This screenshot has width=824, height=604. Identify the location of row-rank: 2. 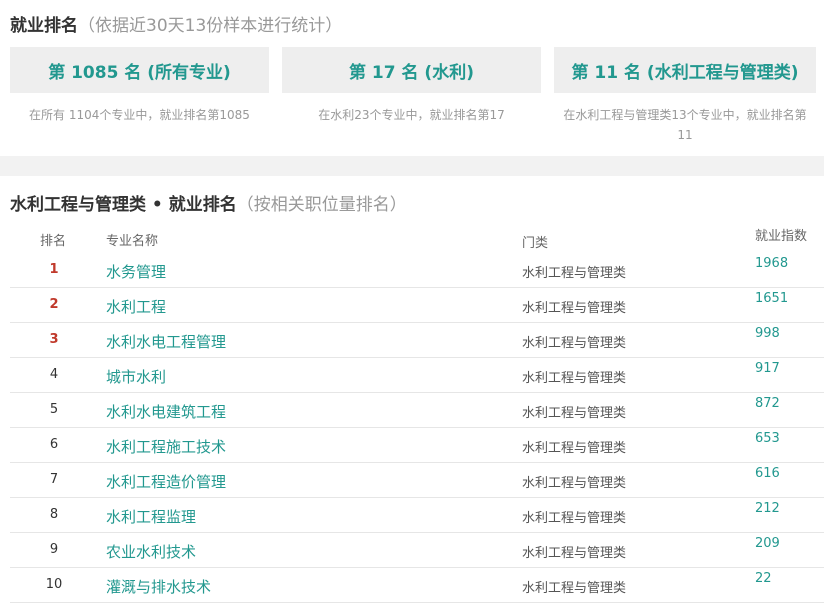
(54, 304).